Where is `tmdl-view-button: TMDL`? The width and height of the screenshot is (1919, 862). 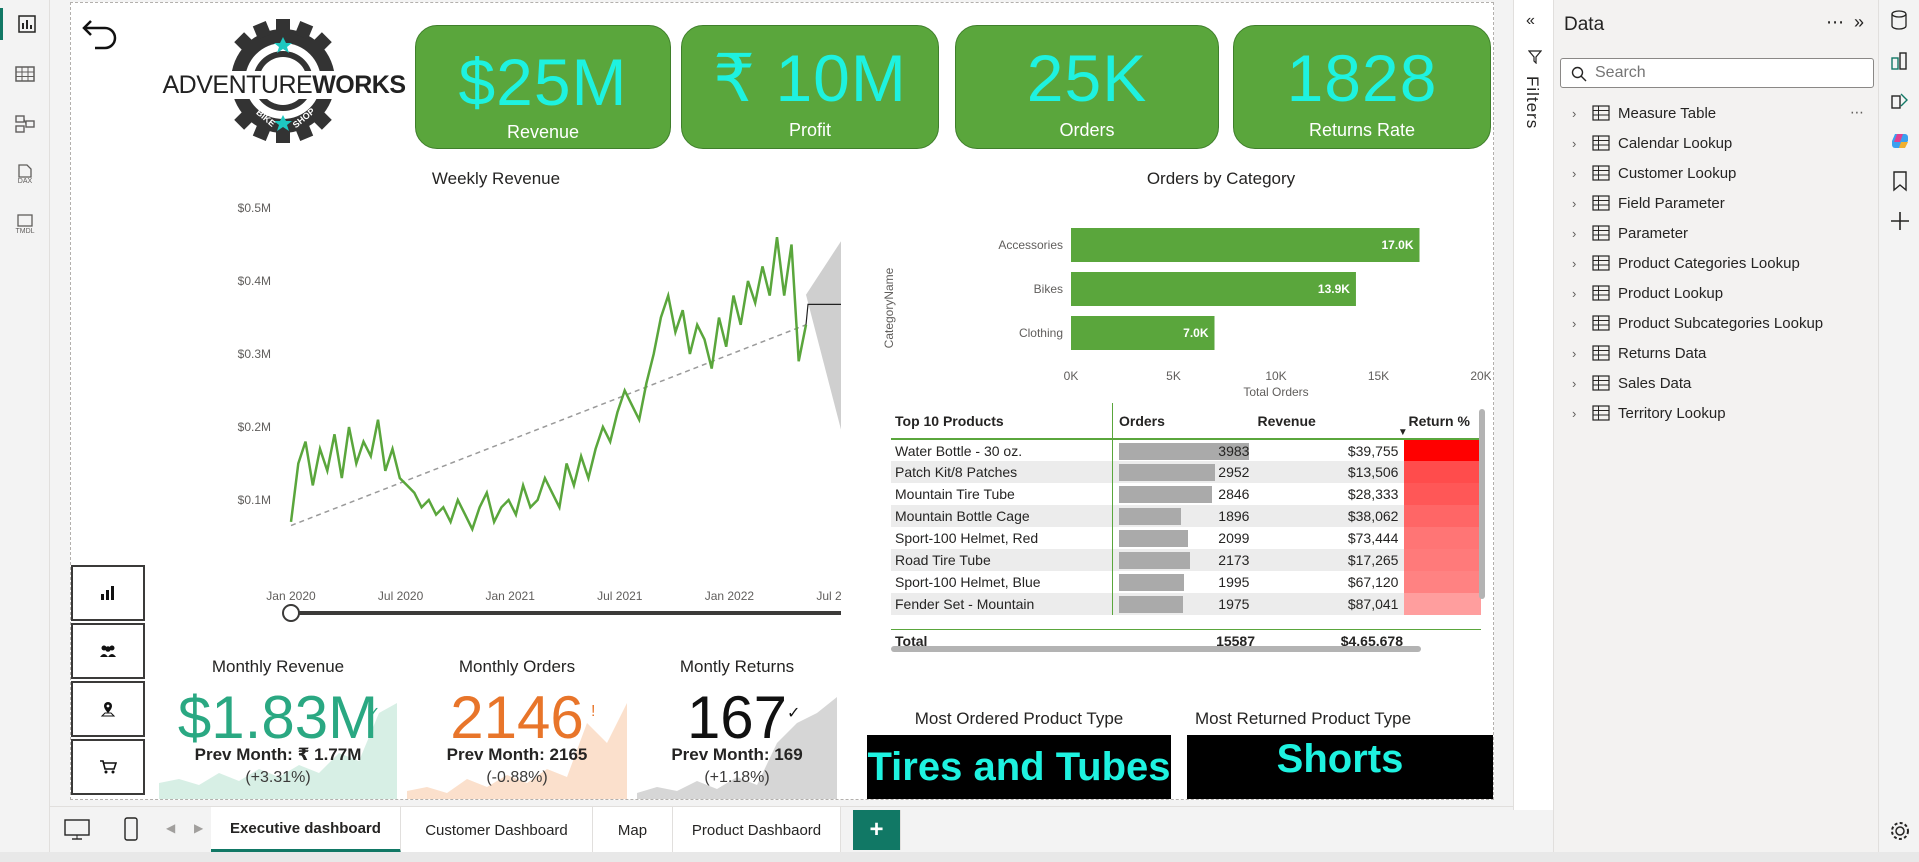
tmdl-view-button: TMDL is located at coordinates (25, 224).